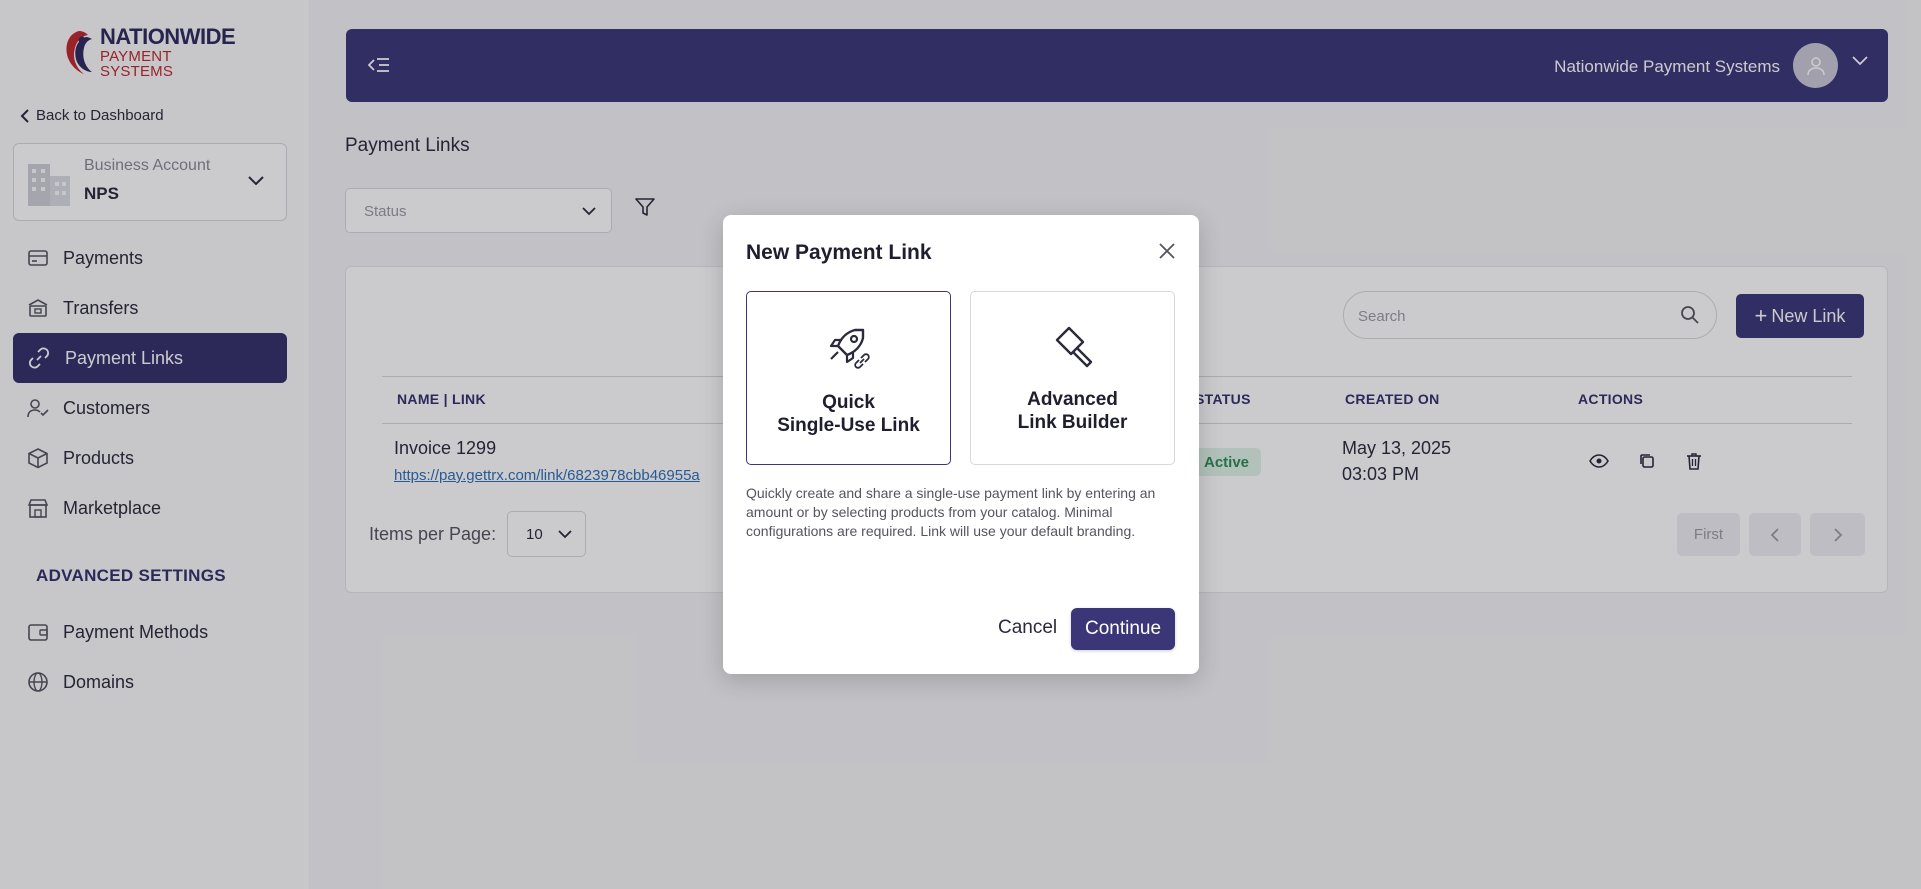 Image resolution: width=1921 pixels, height=889 pixels. Describe the element at coordinates (848, 414) in the screenshot. I see `option-label: Quick Single-Use Link` at that location.